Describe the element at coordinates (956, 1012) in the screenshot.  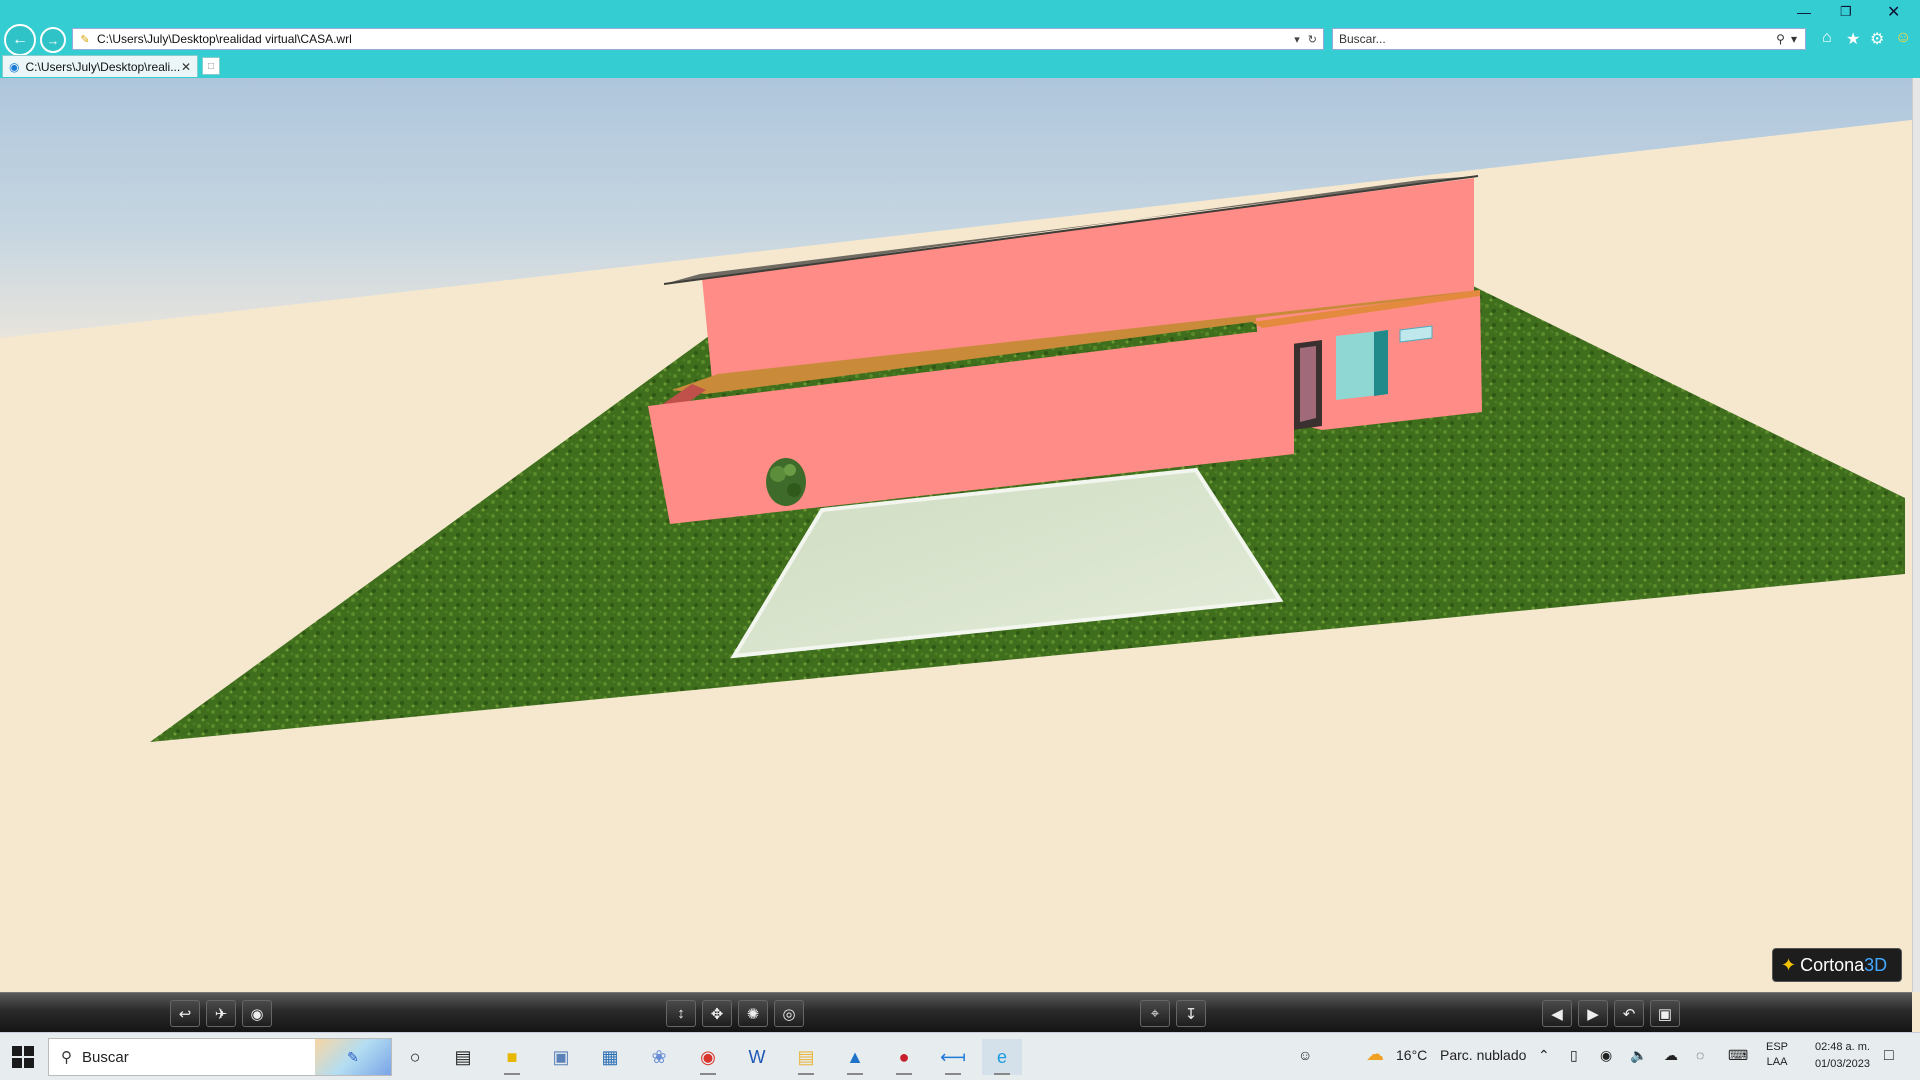
I see `cortona-navigation-toolbar: ↩ ✈ ◉ ↕ ✥ ✺ ◎ ⌖ ↧ ◀ ▶ ↶ ▣` at that location.